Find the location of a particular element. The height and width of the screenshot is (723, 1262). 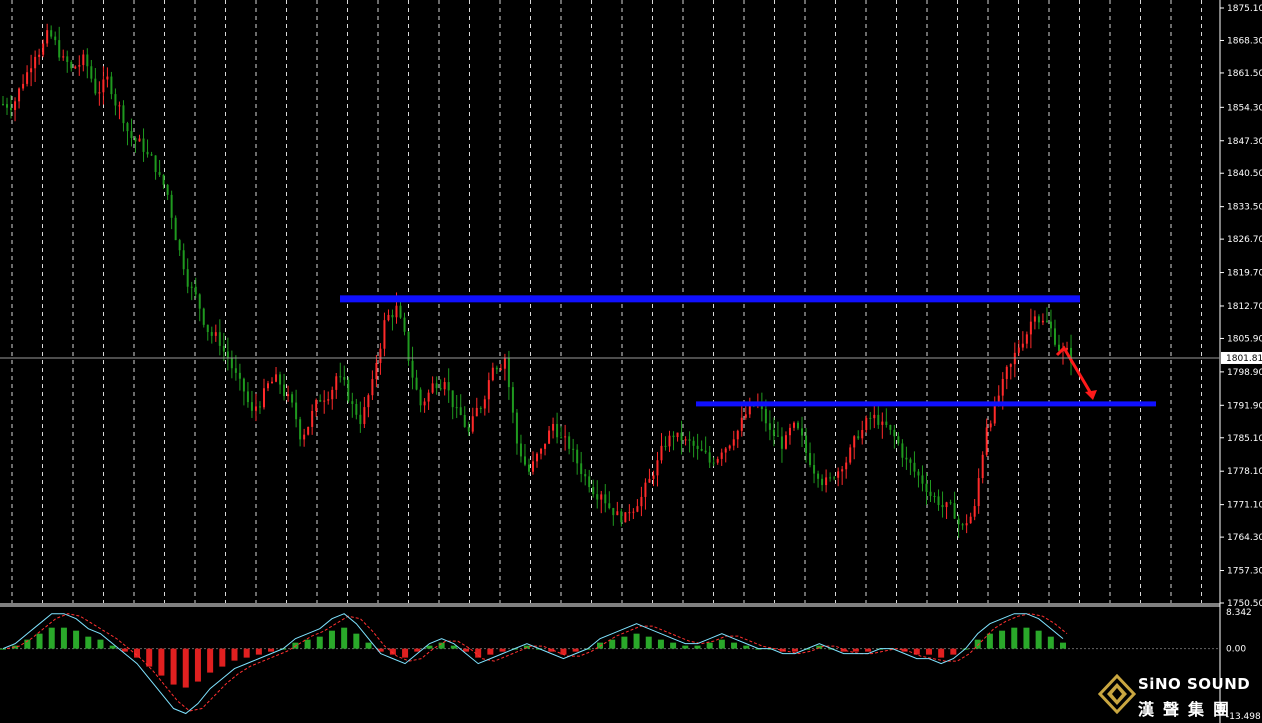

logo-line2: 漢聲集團 is located at coordinates (1188, 709).